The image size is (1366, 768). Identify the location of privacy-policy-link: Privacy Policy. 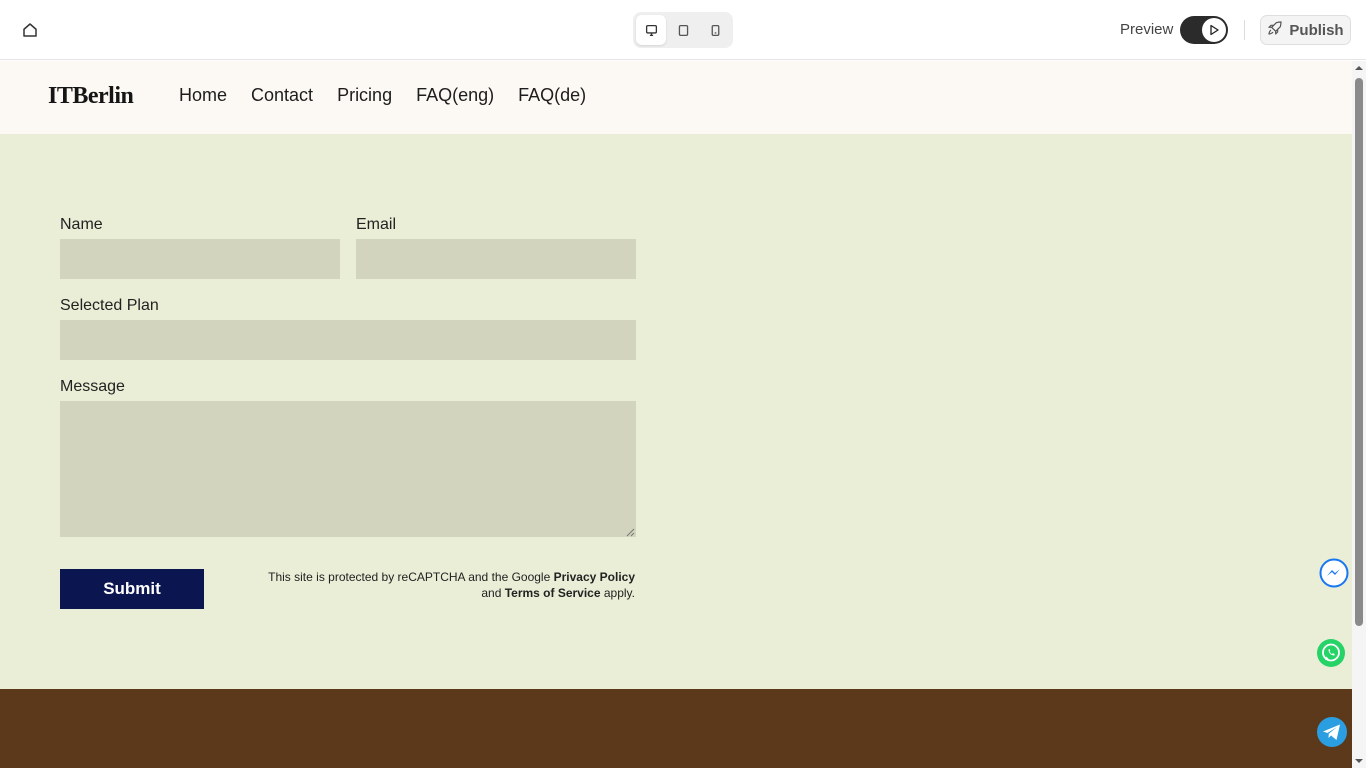
(594, 577).